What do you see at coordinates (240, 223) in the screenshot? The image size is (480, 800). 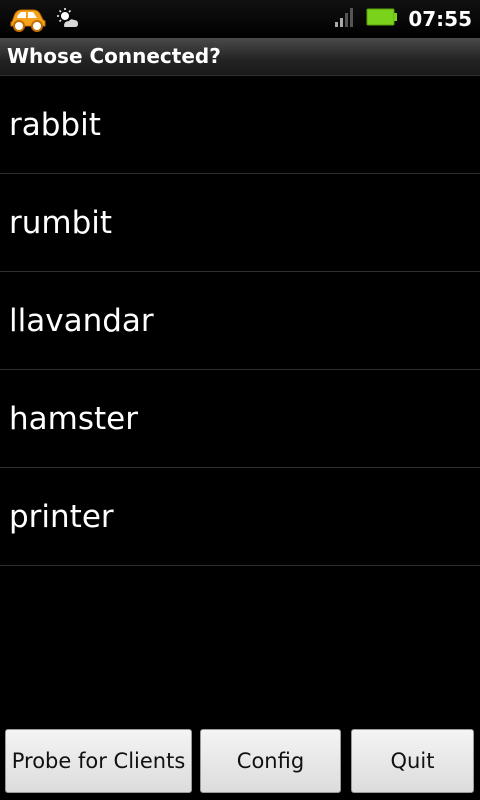 I see `list-item: rumbit` at bounding box center [240, 223].